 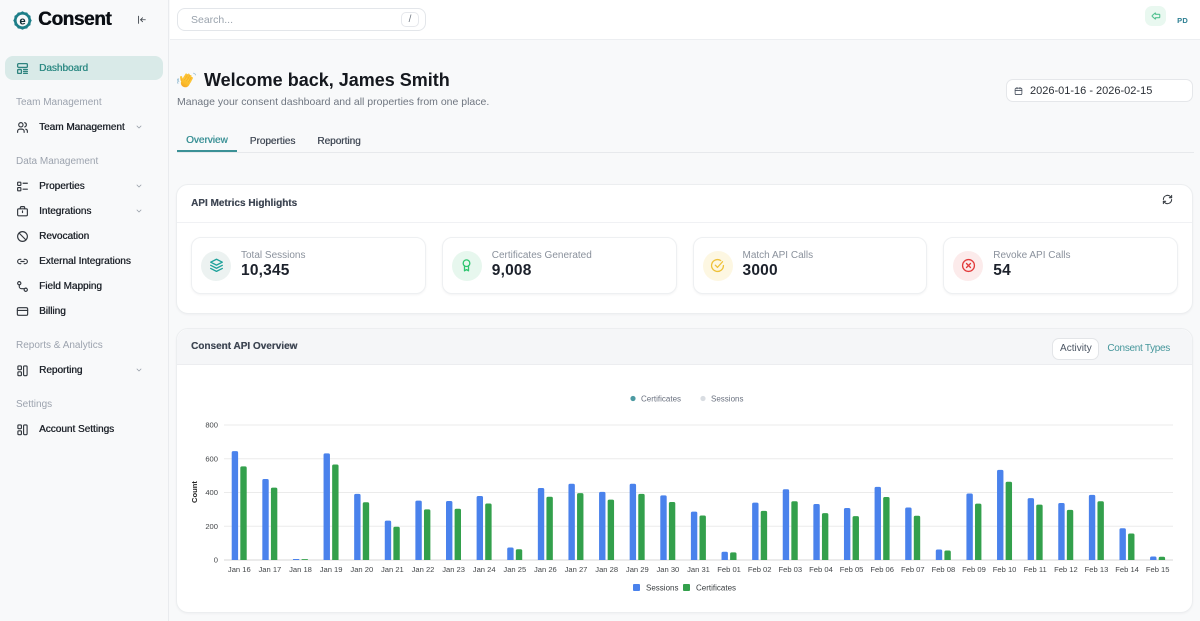 I want to click on svg-text: Feb 10, so click(x=1005, y=569).